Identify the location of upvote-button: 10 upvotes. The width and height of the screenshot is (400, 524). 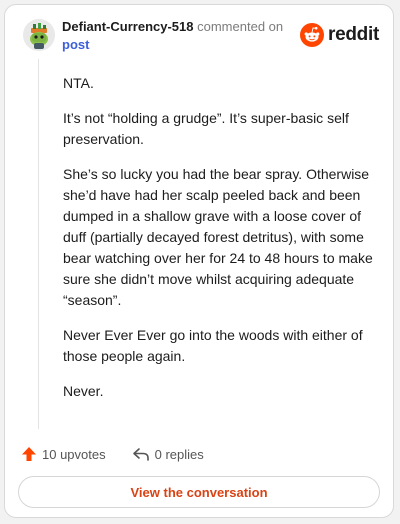
(63, 454).